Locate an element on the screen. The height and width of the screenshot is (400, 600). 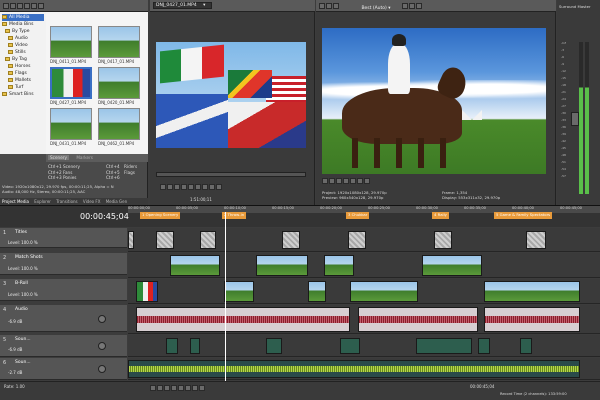
overlays-icon is located at coordinates (404, 6).